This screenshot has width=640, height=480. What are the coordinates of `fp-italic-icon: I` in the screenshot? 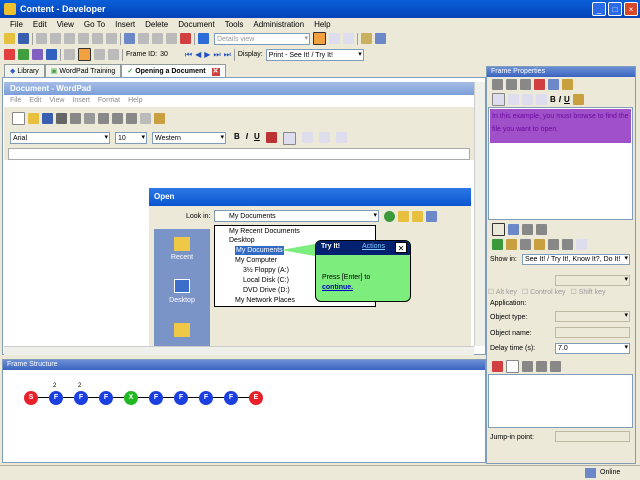 It's located at (560, 99).